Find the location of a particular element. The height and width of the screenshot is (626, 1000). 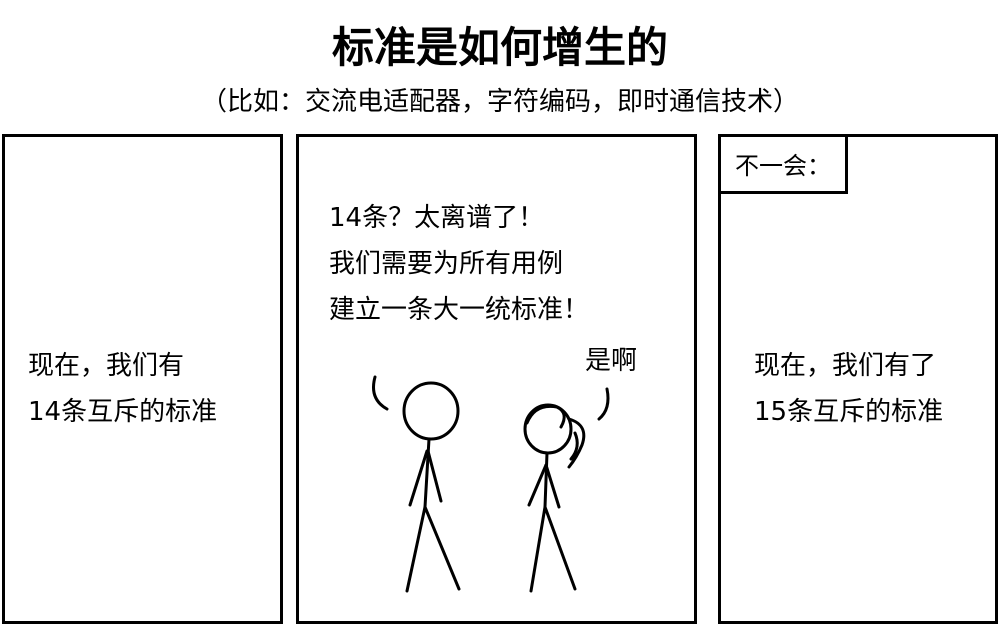

woman-body is located at coordinates (546, 480).